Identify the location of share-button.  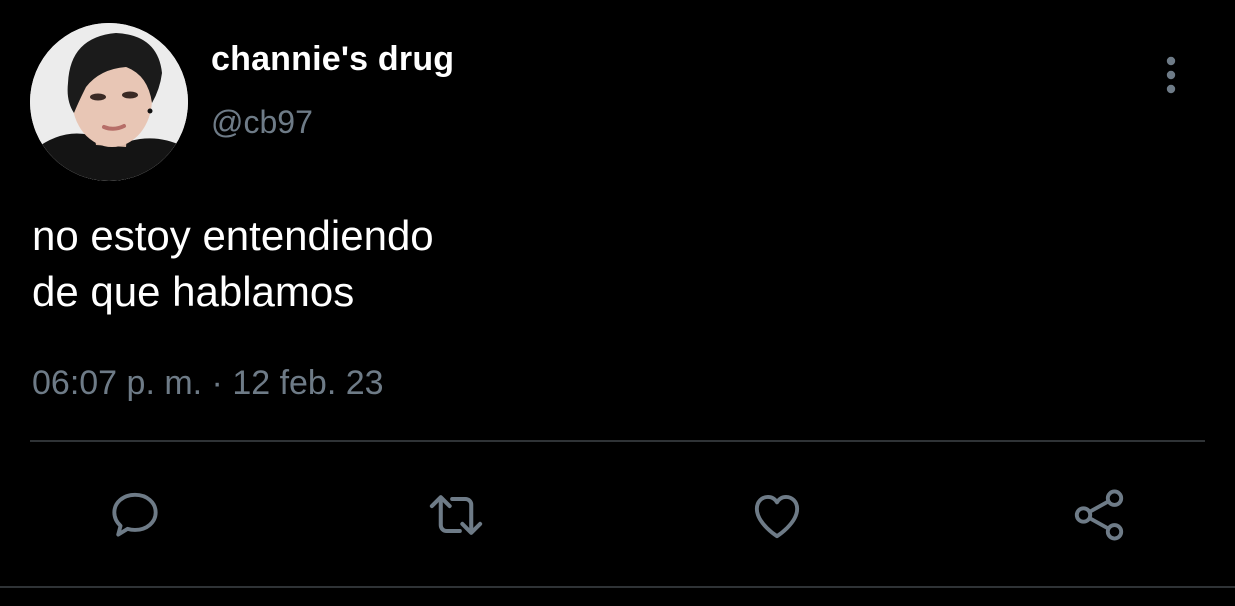
(1099, 515).